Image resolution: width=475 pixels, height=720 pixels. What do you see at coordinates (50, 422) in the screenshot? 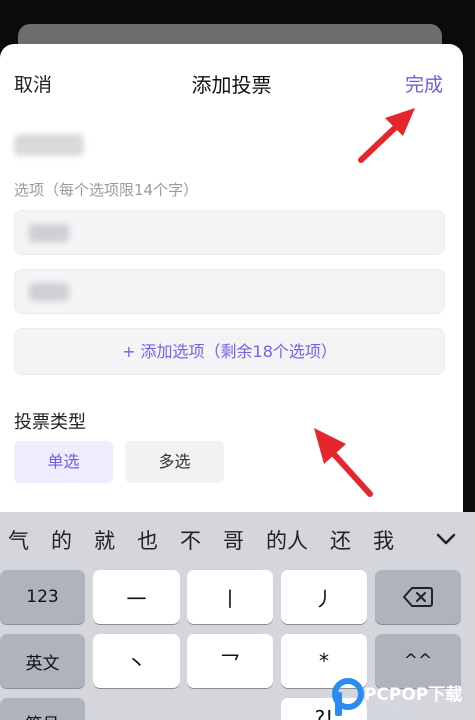
I see `vote-type-label: 投票类型` at bounding box center [50, 422].